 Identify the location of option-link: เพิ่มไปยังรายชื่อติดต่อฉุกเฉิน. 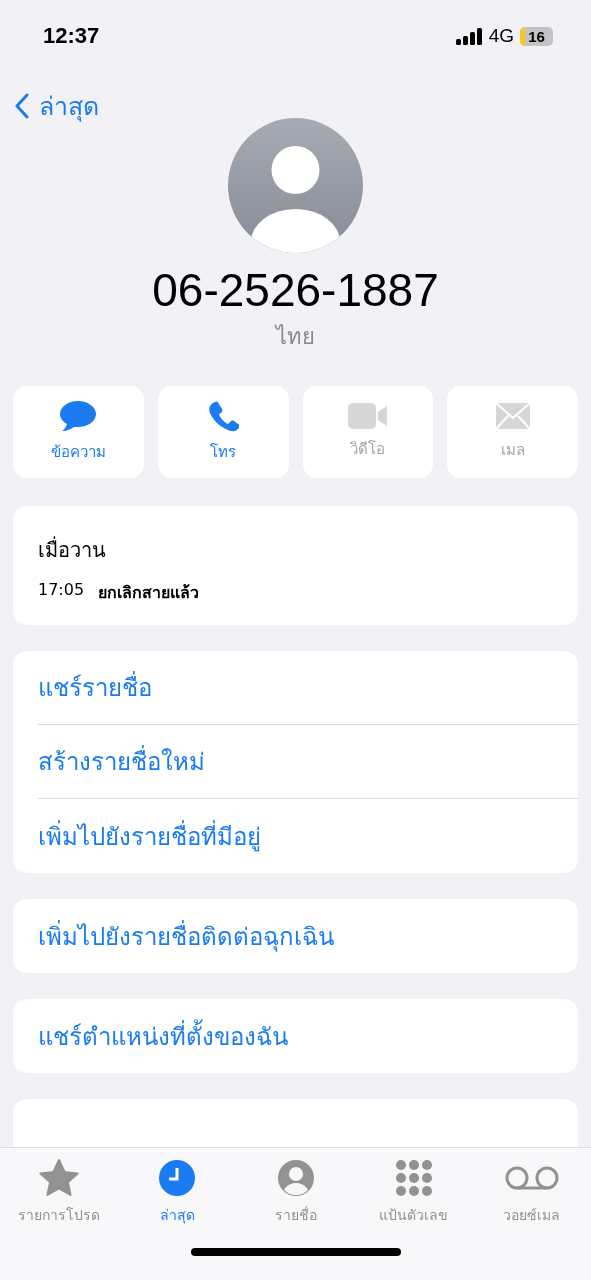
(308, 936).